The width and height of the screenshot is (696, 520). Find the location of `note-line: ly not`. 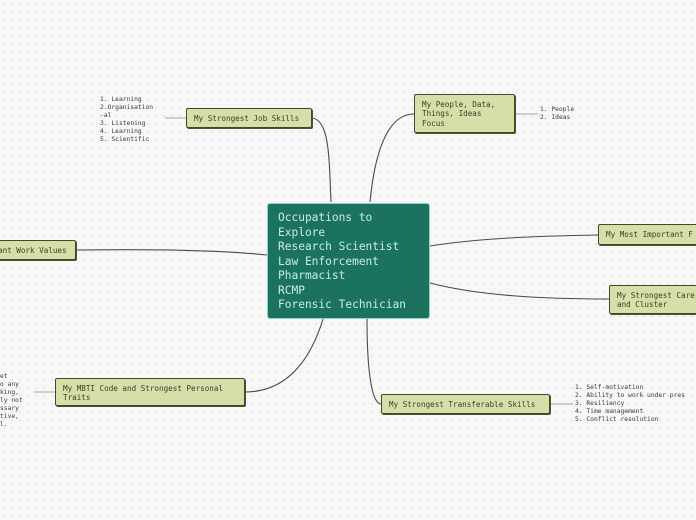

note-line: ly not is located at coordinates (11, 400).